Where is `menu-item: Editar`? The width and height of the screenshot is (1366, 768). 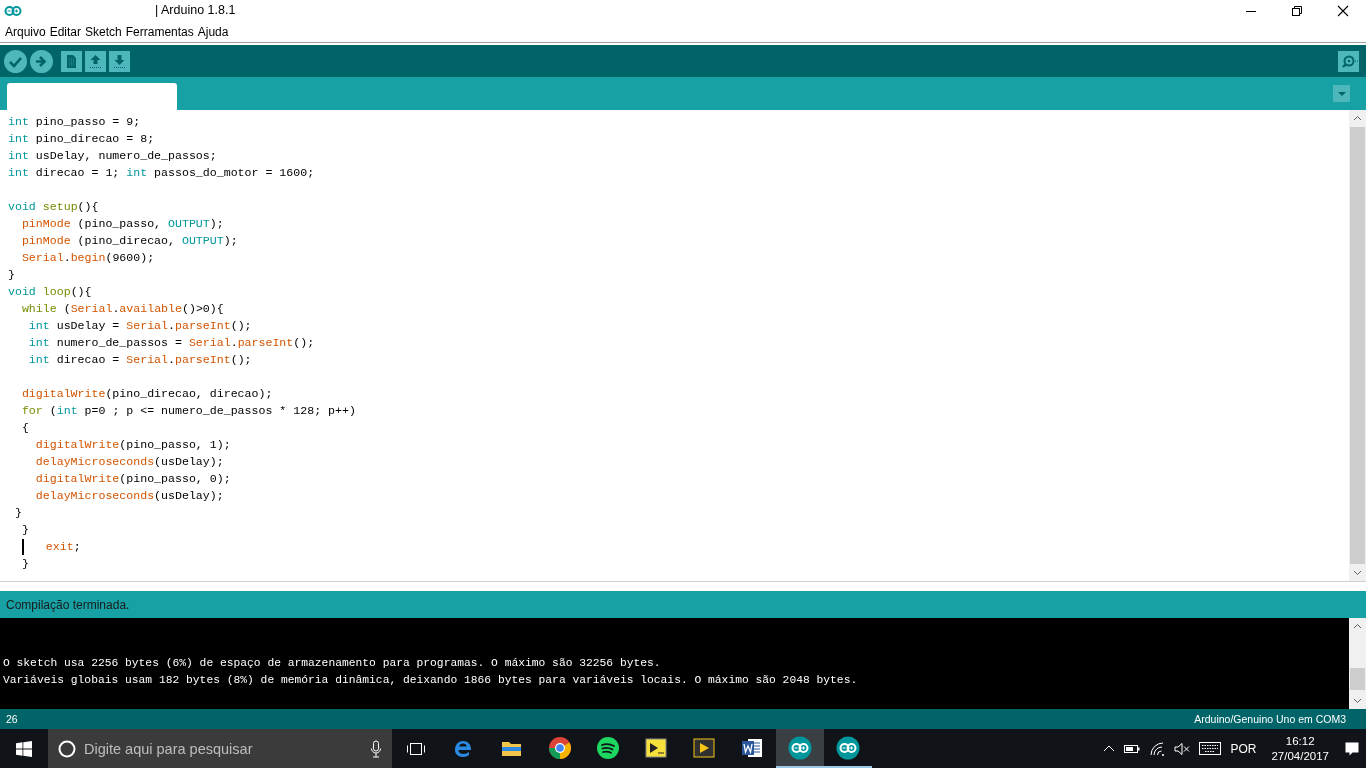
menu-item: Editar is located at coordinates (66, 32).